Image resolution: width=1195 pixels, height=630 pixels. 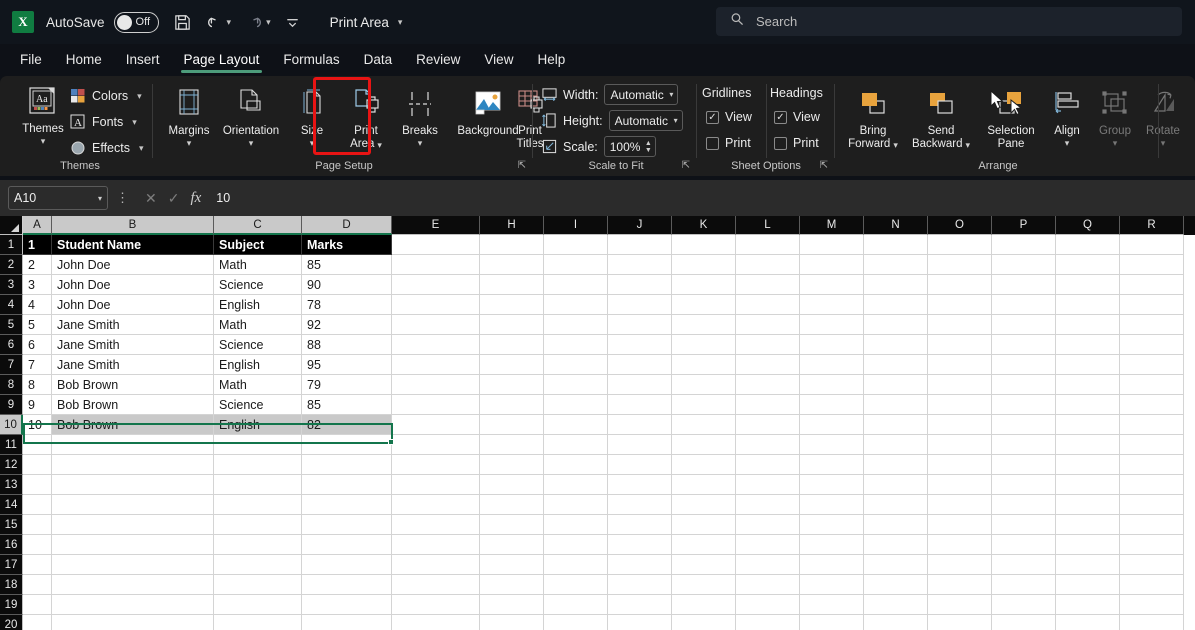 What do you see at coordinates (1024, 545) in the screenshot?
I see `cell-P16` at bounding box center [1024, 545].